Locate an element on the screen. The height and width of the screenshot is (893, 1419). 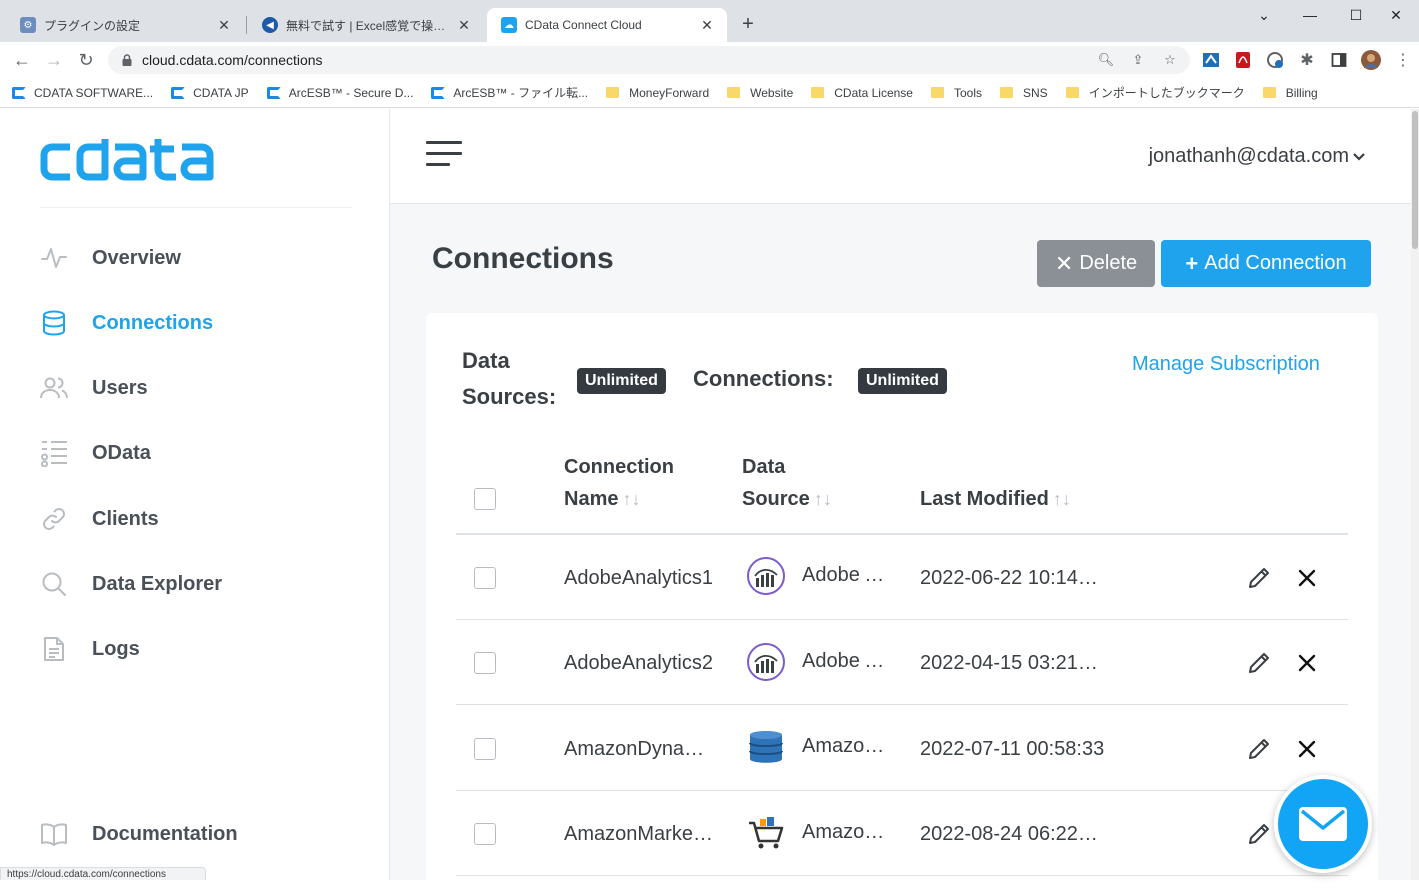
database-icon is located at coordinates (54, 323).